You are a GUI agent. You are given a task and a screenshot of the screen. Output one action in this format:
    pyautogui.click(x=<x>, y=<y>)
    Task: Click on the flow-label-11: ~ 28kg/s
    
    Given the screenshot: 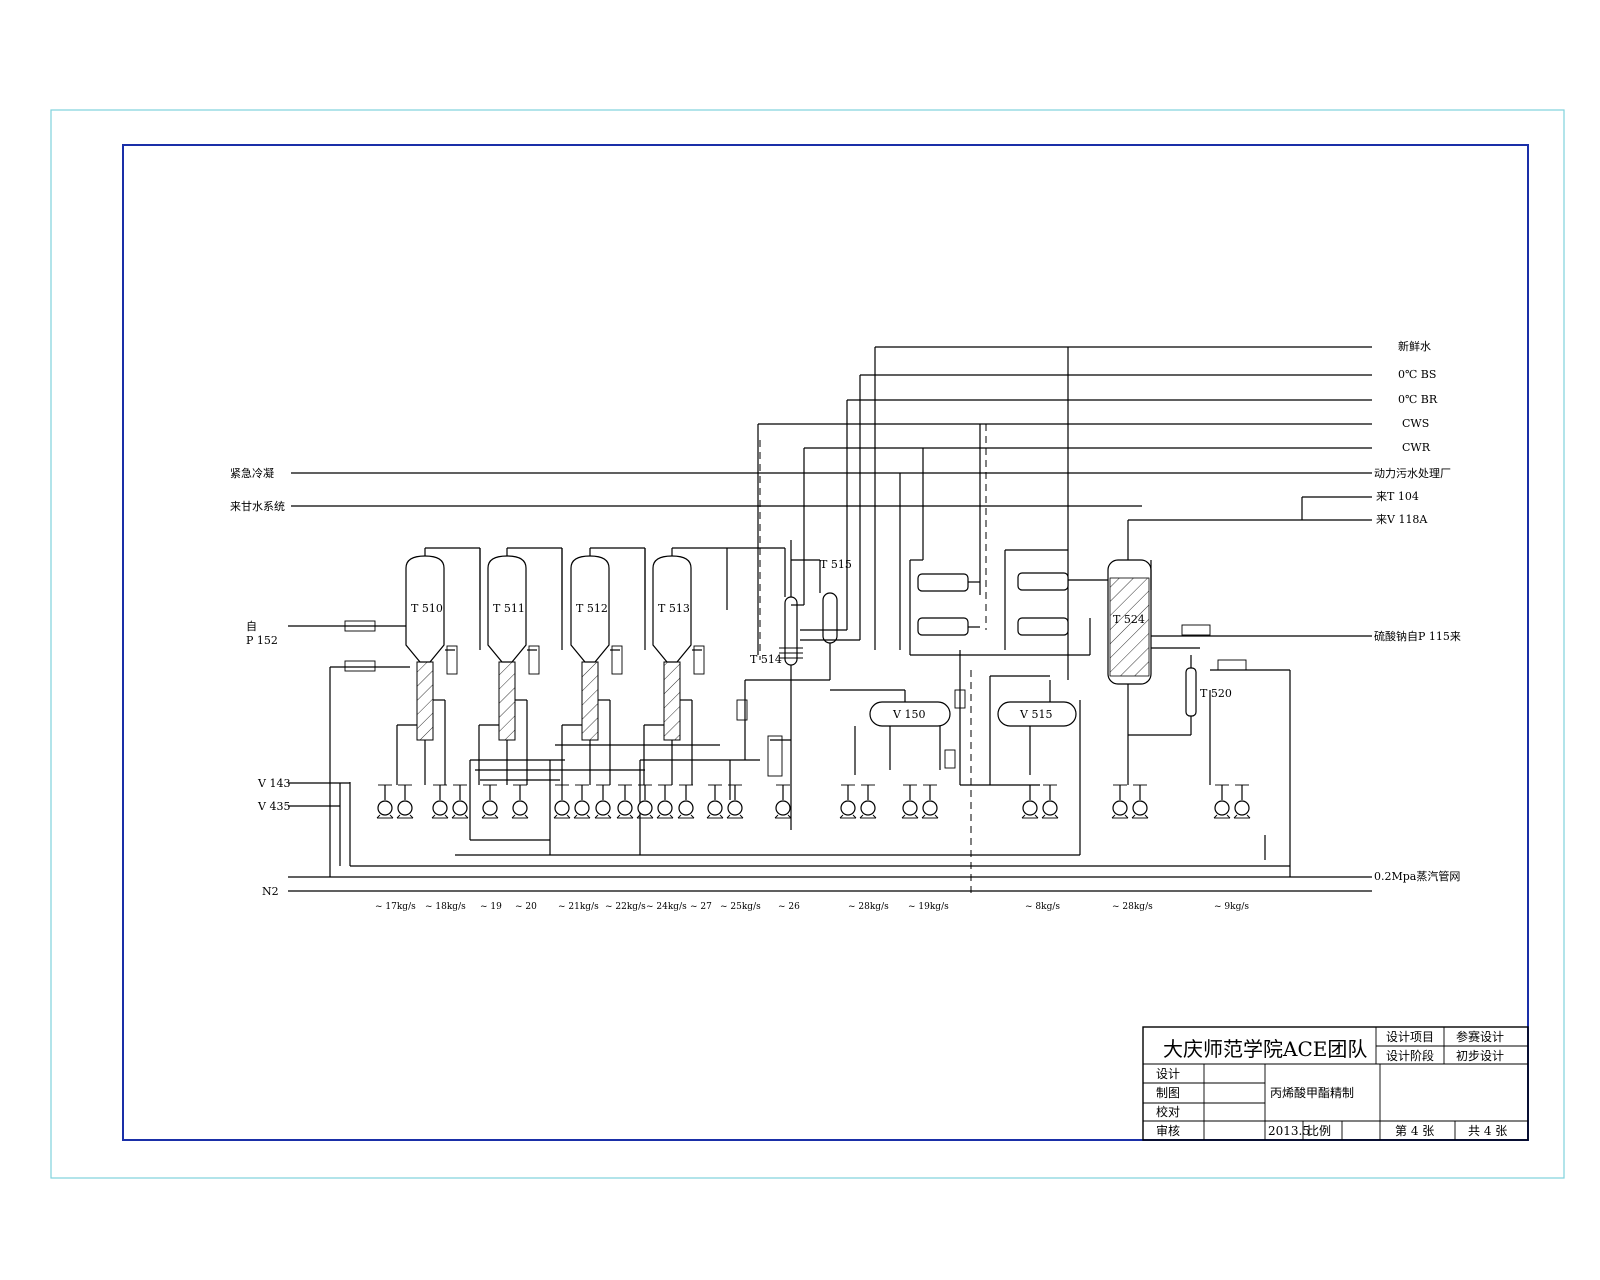 What is the action you would take?
    pyautogui.click(x=868, y=907)
    